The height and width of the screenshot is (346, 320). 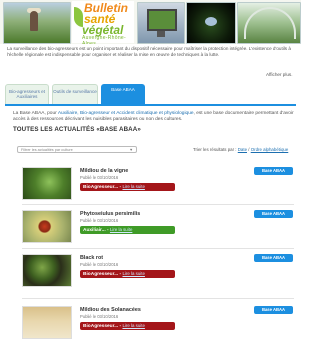 What do you see at coordinates (91, 258) in the screenshot?
I see `item-title: Black rot` at bounding box center [91, 258].